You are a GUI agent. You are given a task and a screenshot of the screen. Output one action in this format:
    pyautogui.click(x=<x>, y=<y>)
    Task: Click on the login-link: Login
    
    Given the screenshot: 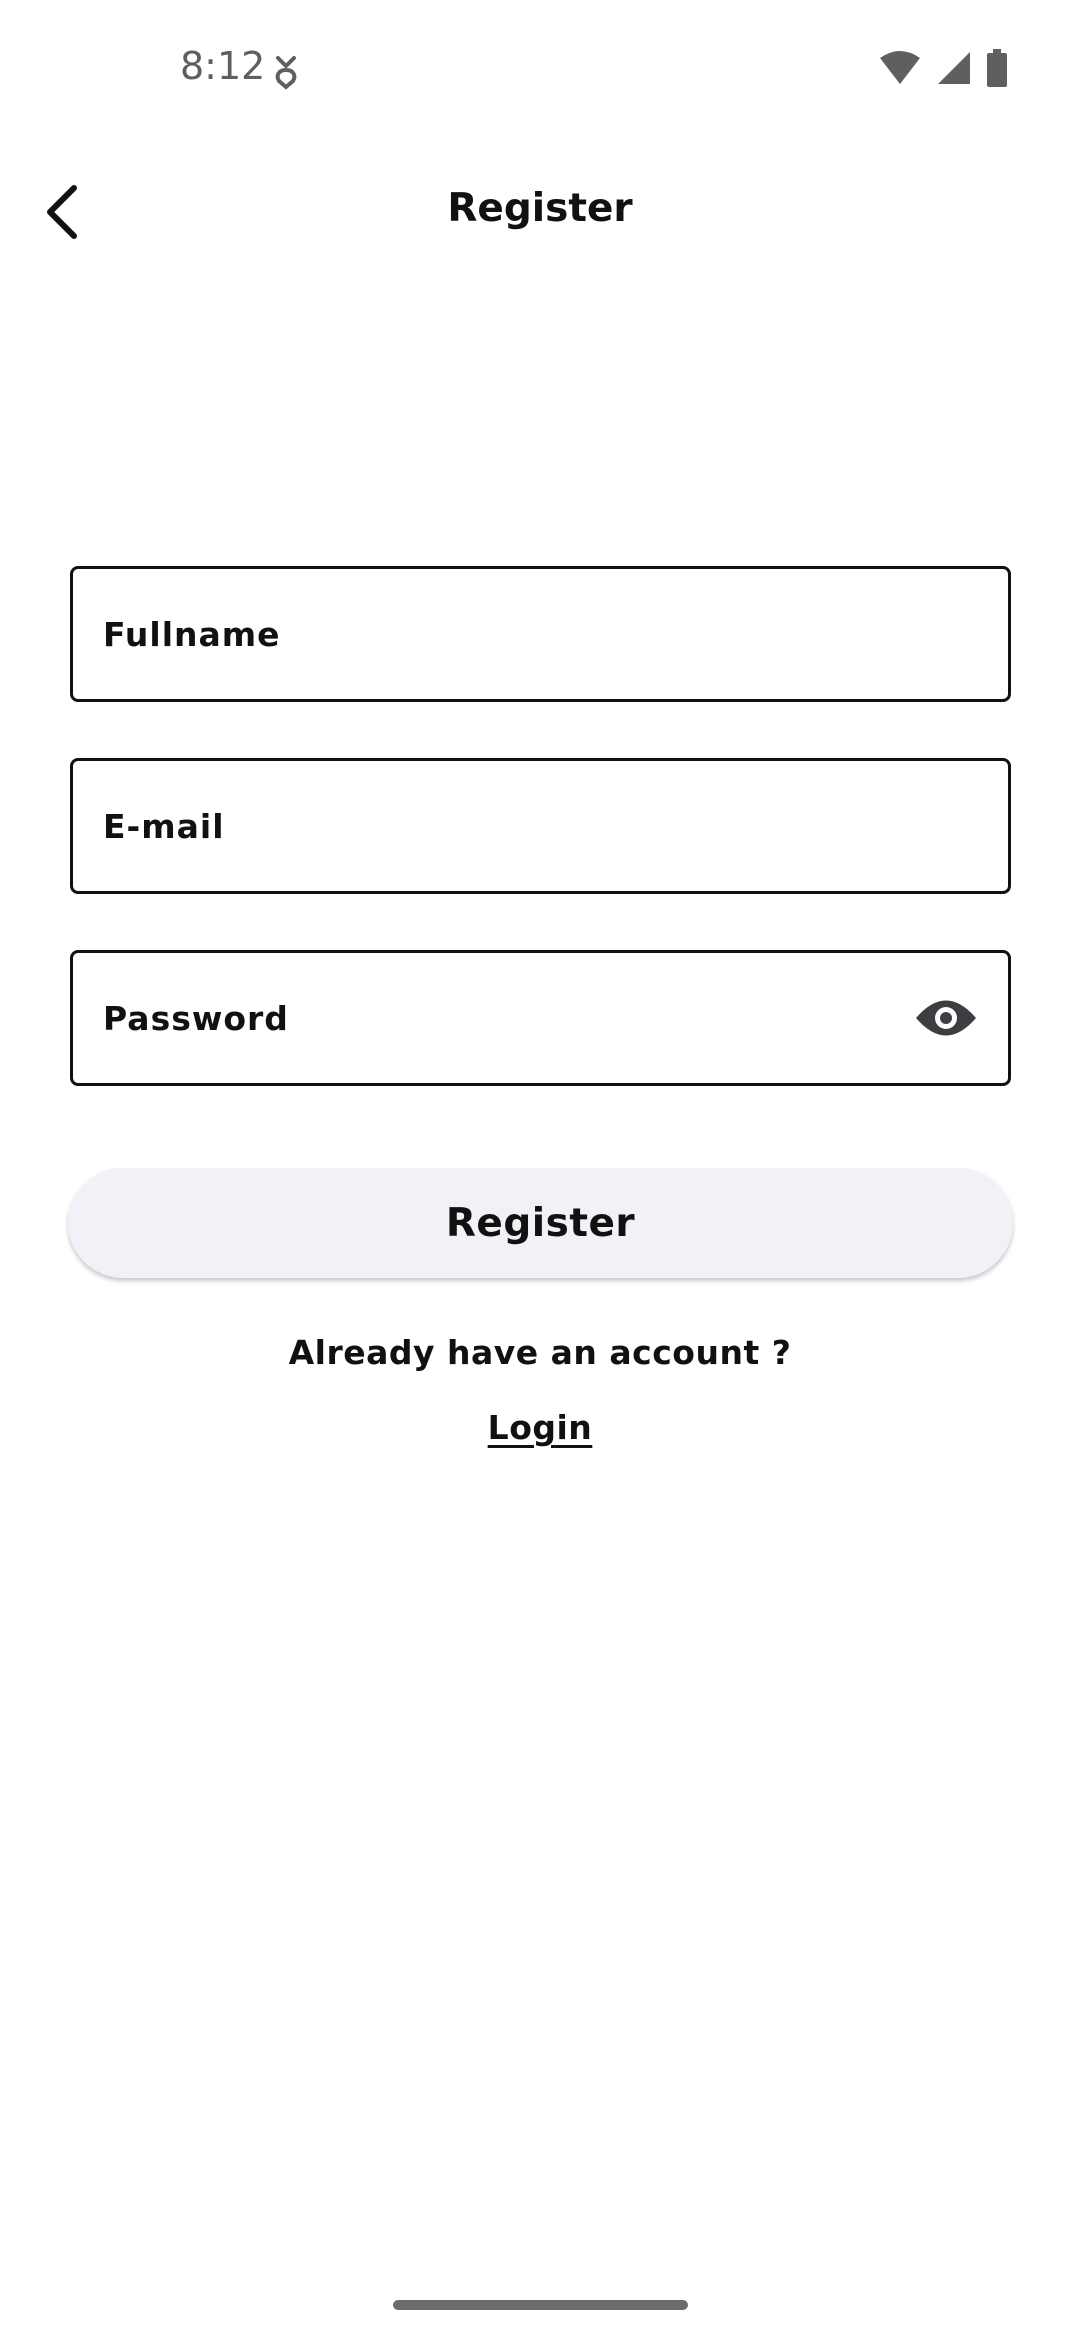 What is the action you would take?
    pyautogui.click(x=540, y=1427)
    